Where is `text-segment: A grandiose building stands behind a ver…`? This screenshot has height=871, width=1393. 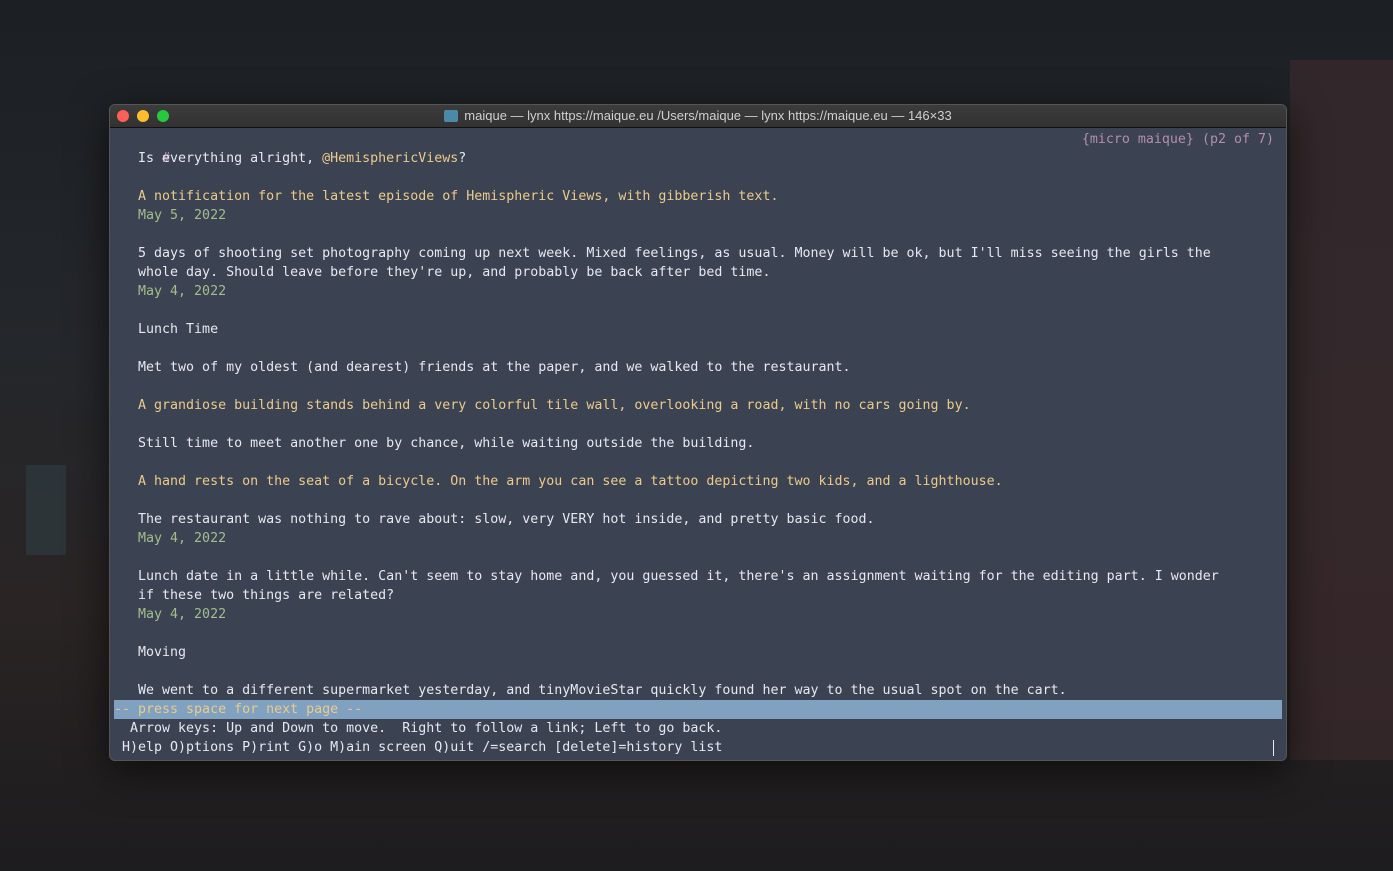 text-segment: A grandiose building stands behind a ver… is located at coordinates (542, 405).